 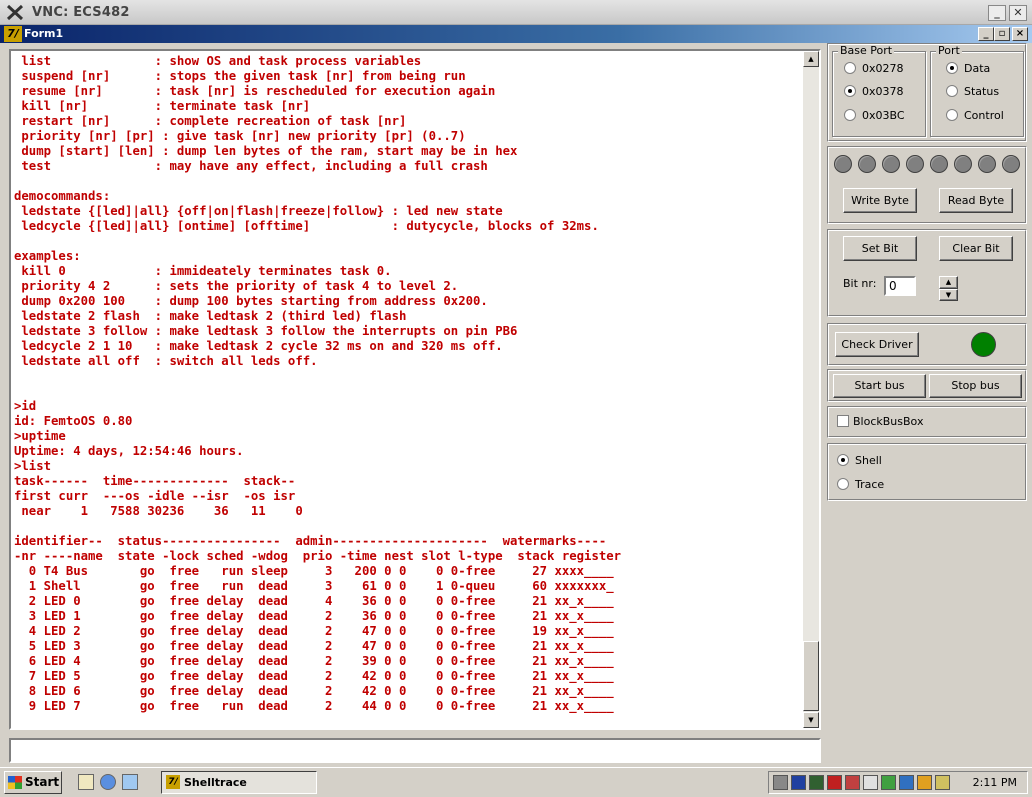 I want to click on radio-base-port-2: 0x03BC, so click(x=874, y=115).